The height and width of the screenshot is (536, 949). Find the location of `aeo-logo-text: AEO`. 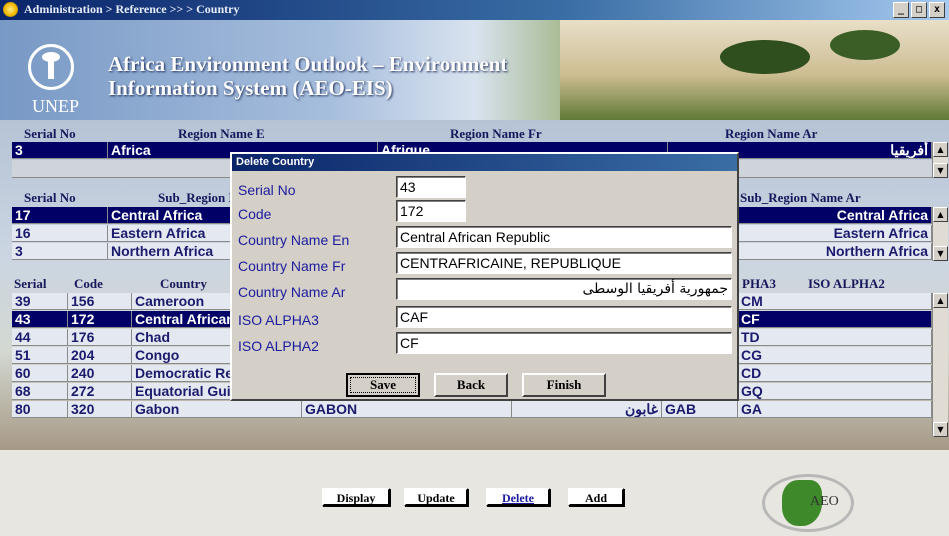

aeo-logo-text: AEO is located at coordinates (824, 501).